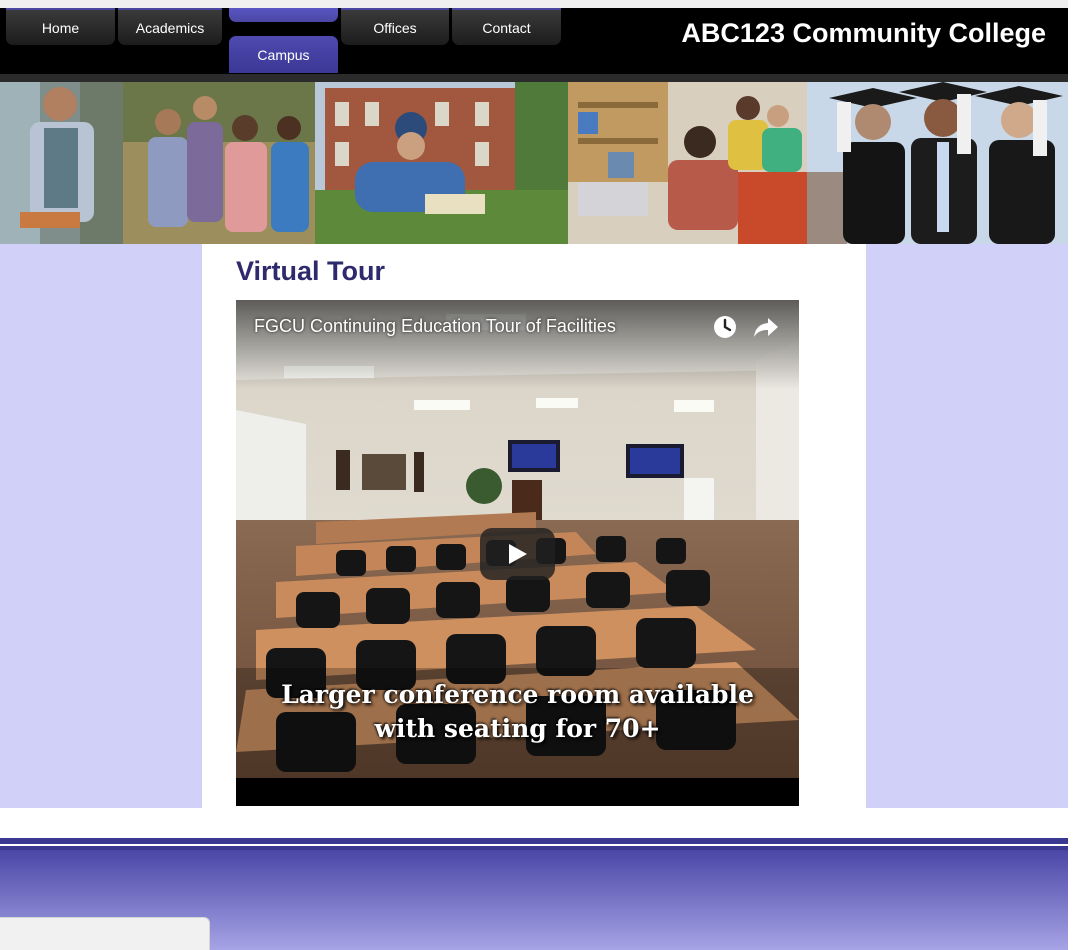 The height and width of the screenshot is (950, 1075). I want to click on nav-contact: Contact, so click(506, 26).